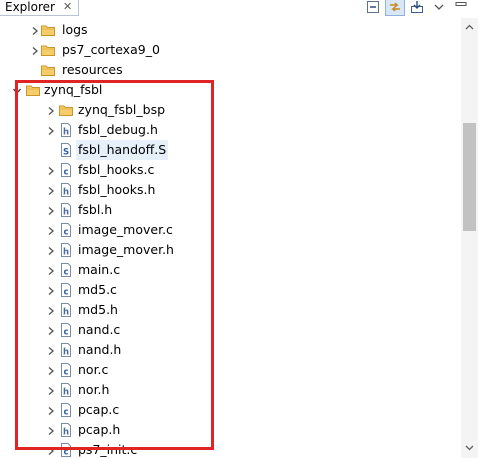 The width and height of the screenshot is (483, 458). What do you see at coordinates (30, 7) in the screenshot?
I see `tab-title: Explorer` at bounding box center [30, 7].